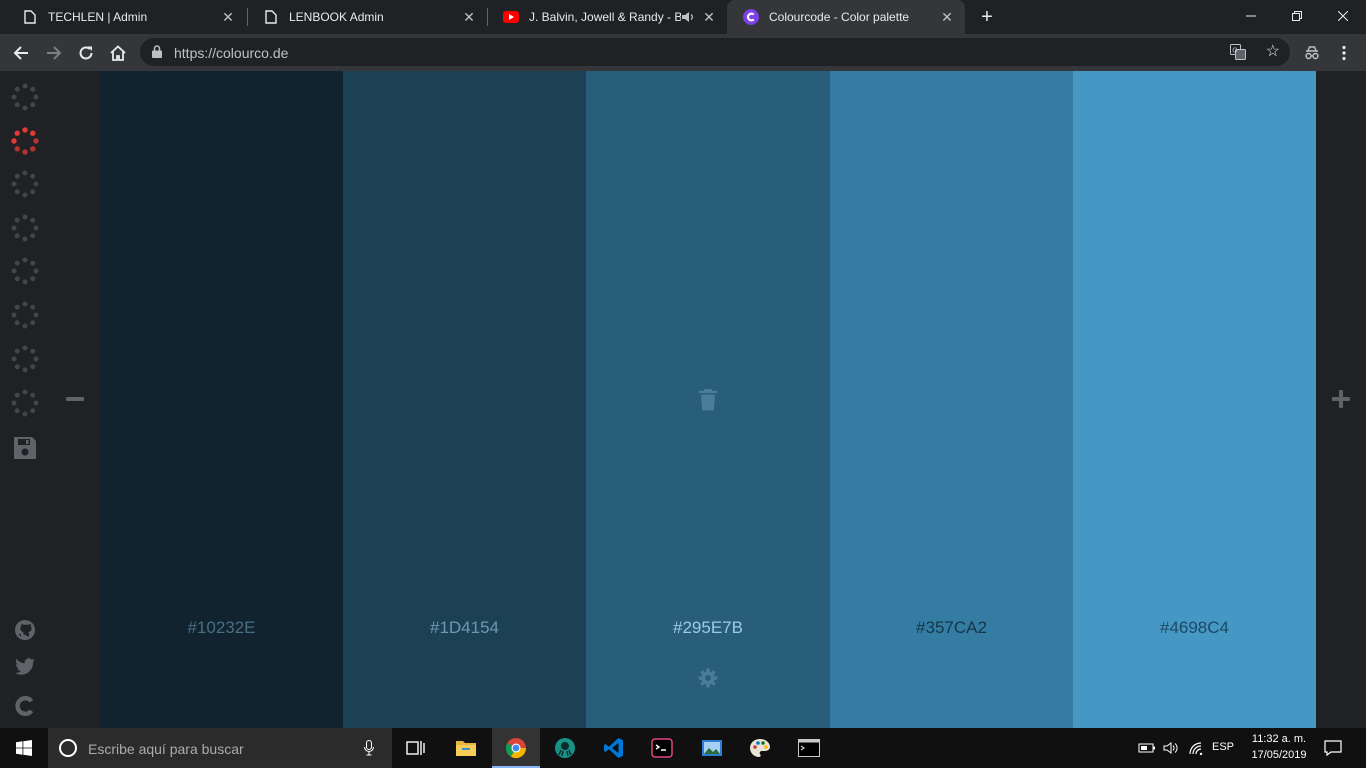  I want to click on task-view-icon, so click(415, 748).